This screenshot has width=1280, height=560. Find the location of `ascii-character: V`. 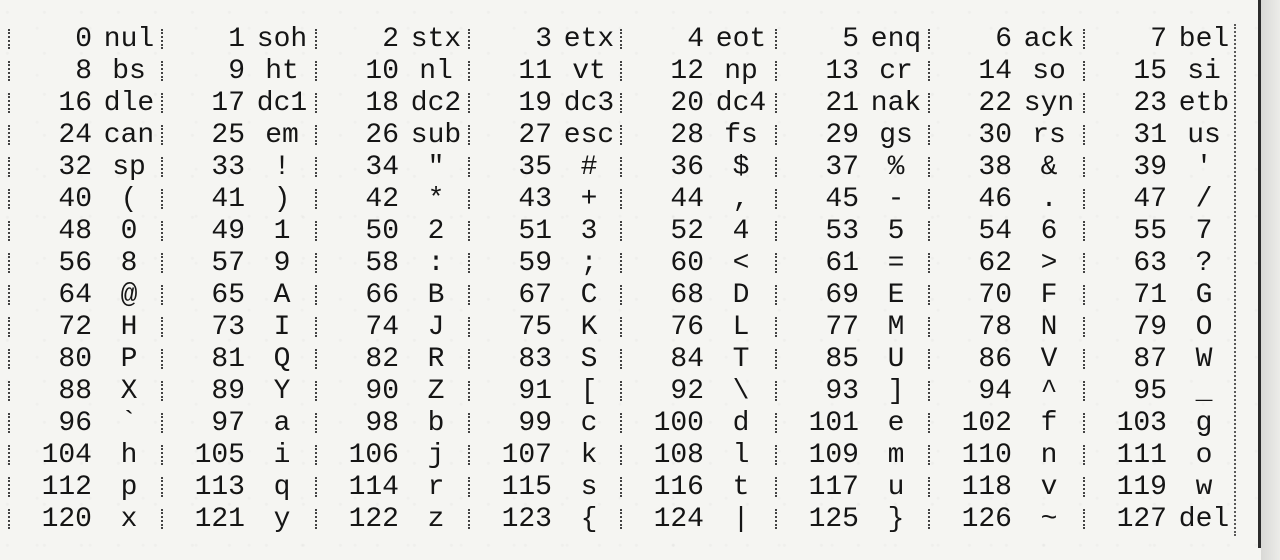

ascii-character: V is located at coordinates (1049, 359).